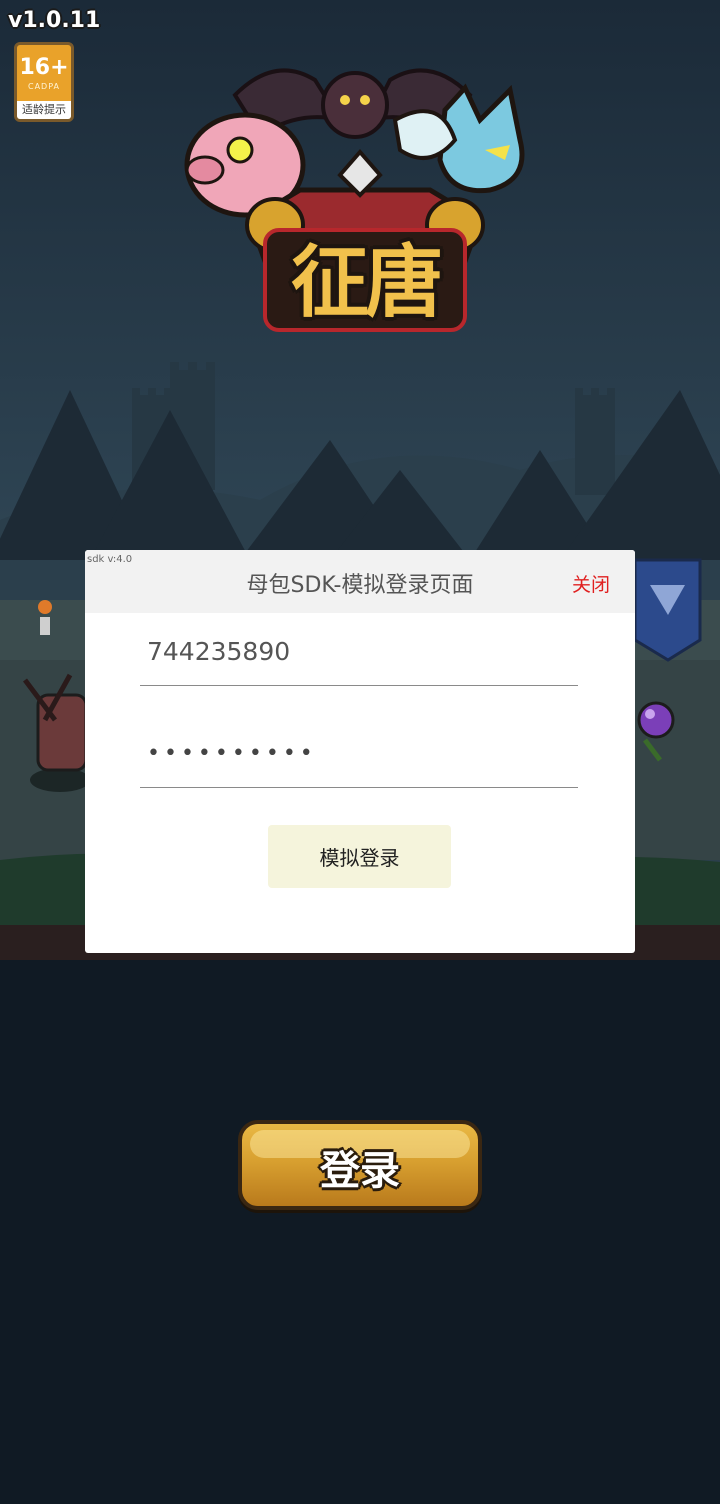 The width and height of the screenshot is (720, 1504). I want to click on password-input, so click(362, 753).